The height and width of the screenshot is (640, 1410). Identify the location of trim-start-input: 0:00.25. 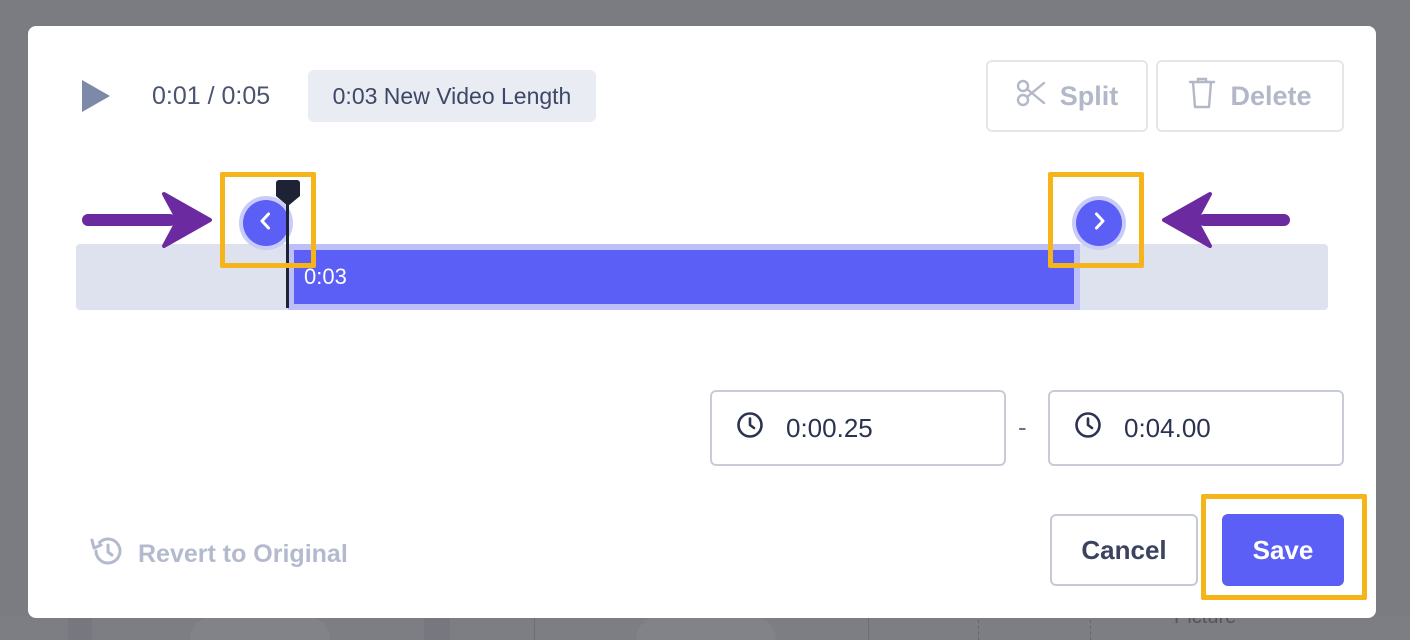
(858, 428).